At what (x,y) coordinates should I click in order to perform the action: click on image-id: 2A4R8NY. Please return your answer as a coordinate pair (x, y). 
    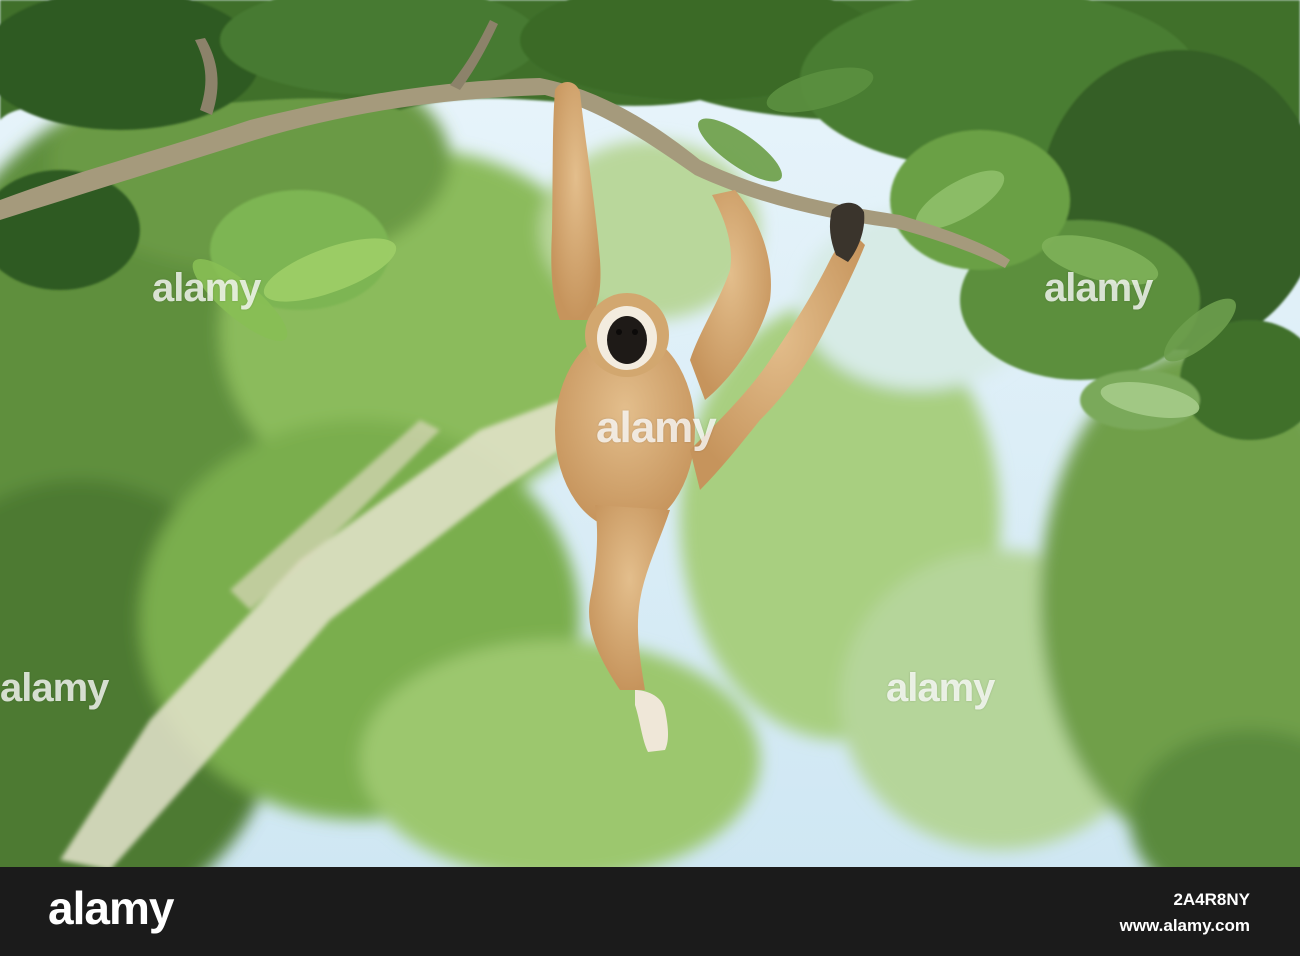
    Looking at the image, I should click on (1211, 899).